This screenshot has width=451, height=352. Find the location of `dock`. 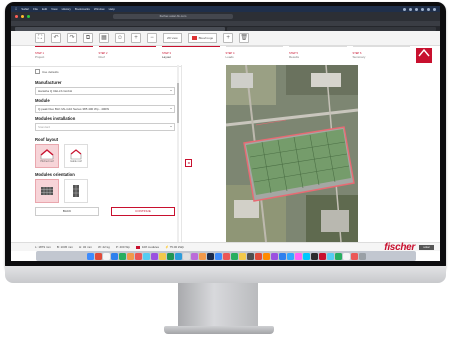

dock is located at coordinates (226, 256).